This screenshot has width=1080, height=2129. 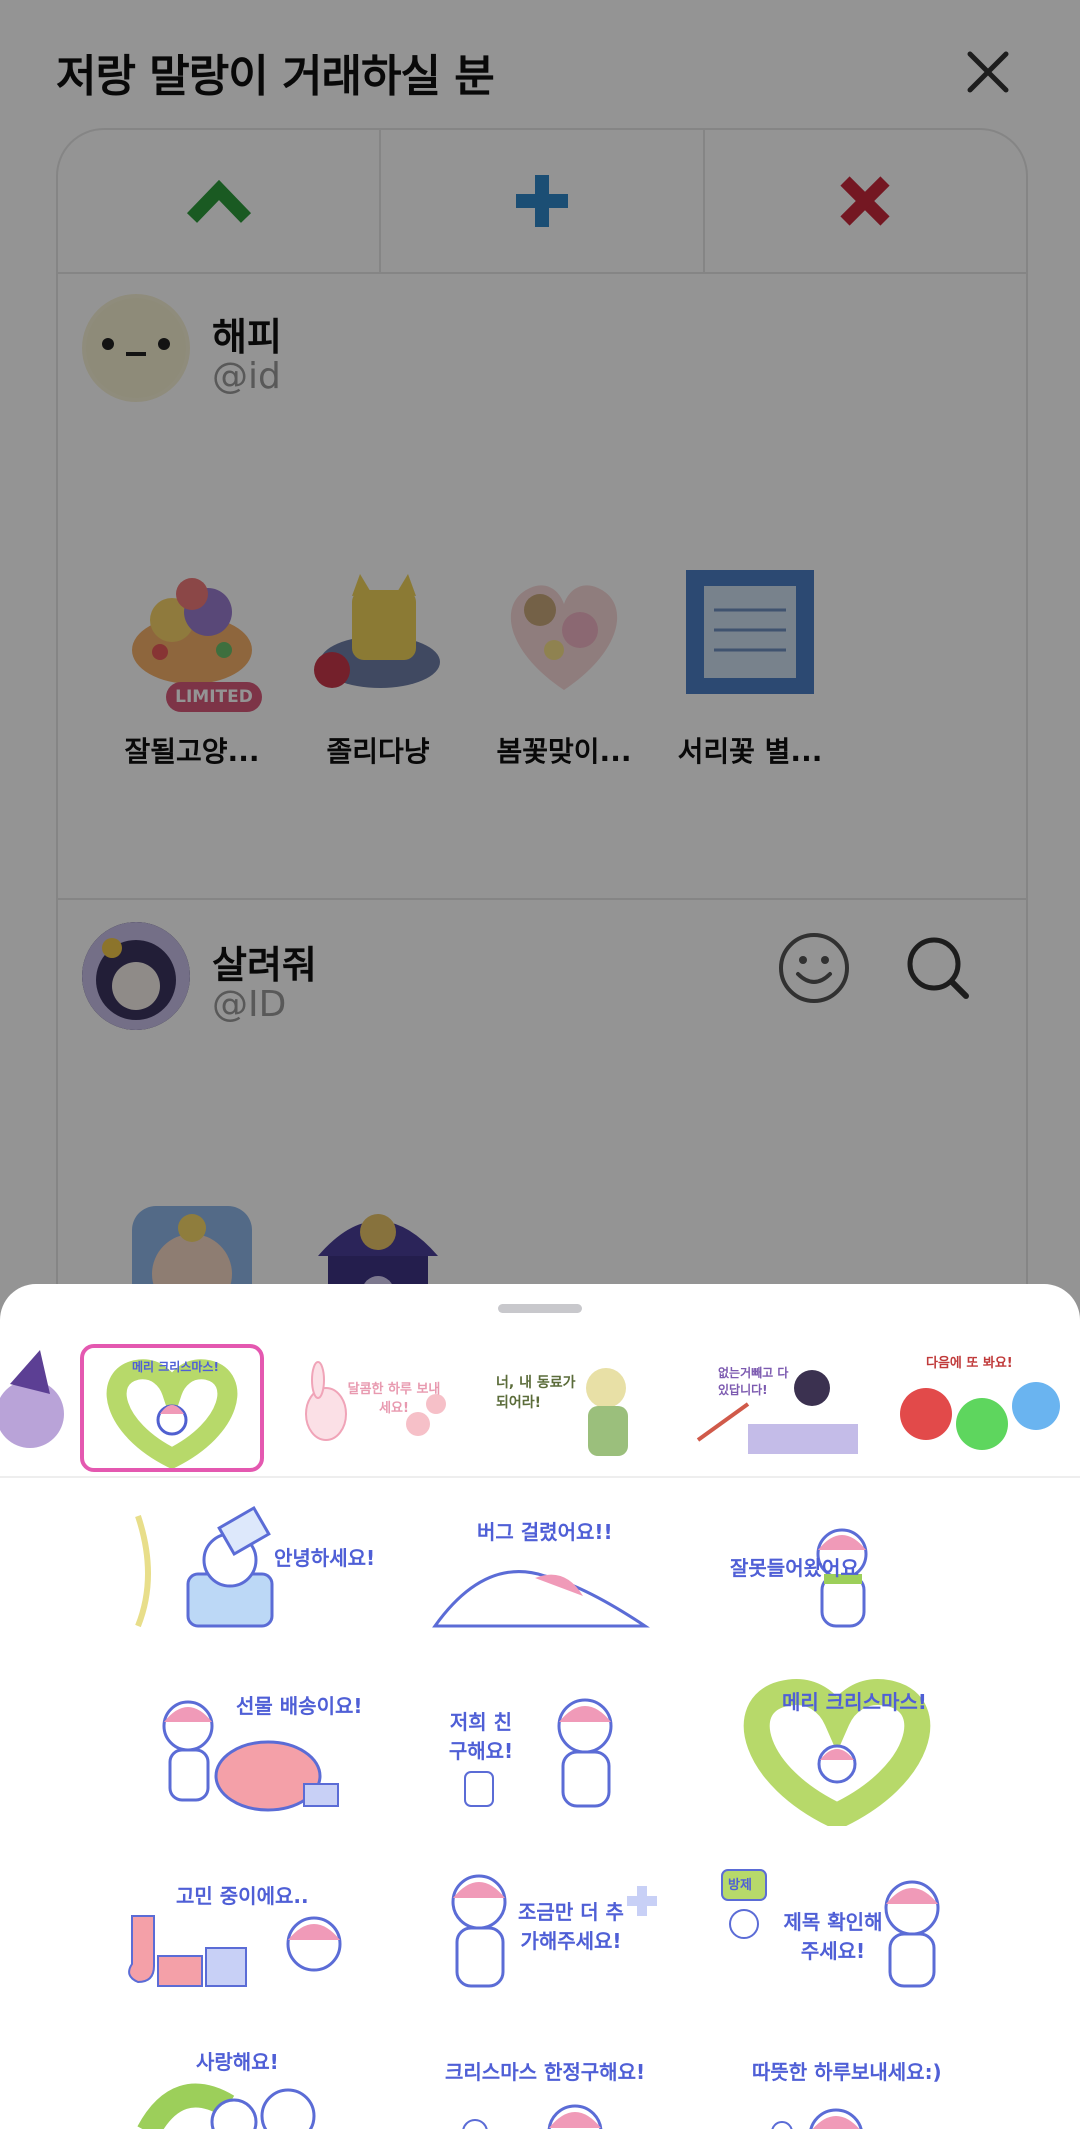 I want to click on sticker: 사랑해요!, so click(x=243, y=2082).